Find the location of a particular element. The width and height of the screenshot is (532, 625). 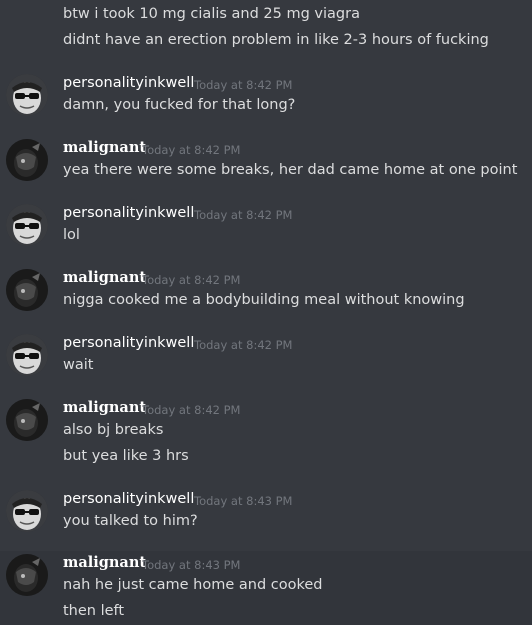

message-text: btw i took 10 mg cialis and 25 mg viagra is located at coordinates (211, 14).